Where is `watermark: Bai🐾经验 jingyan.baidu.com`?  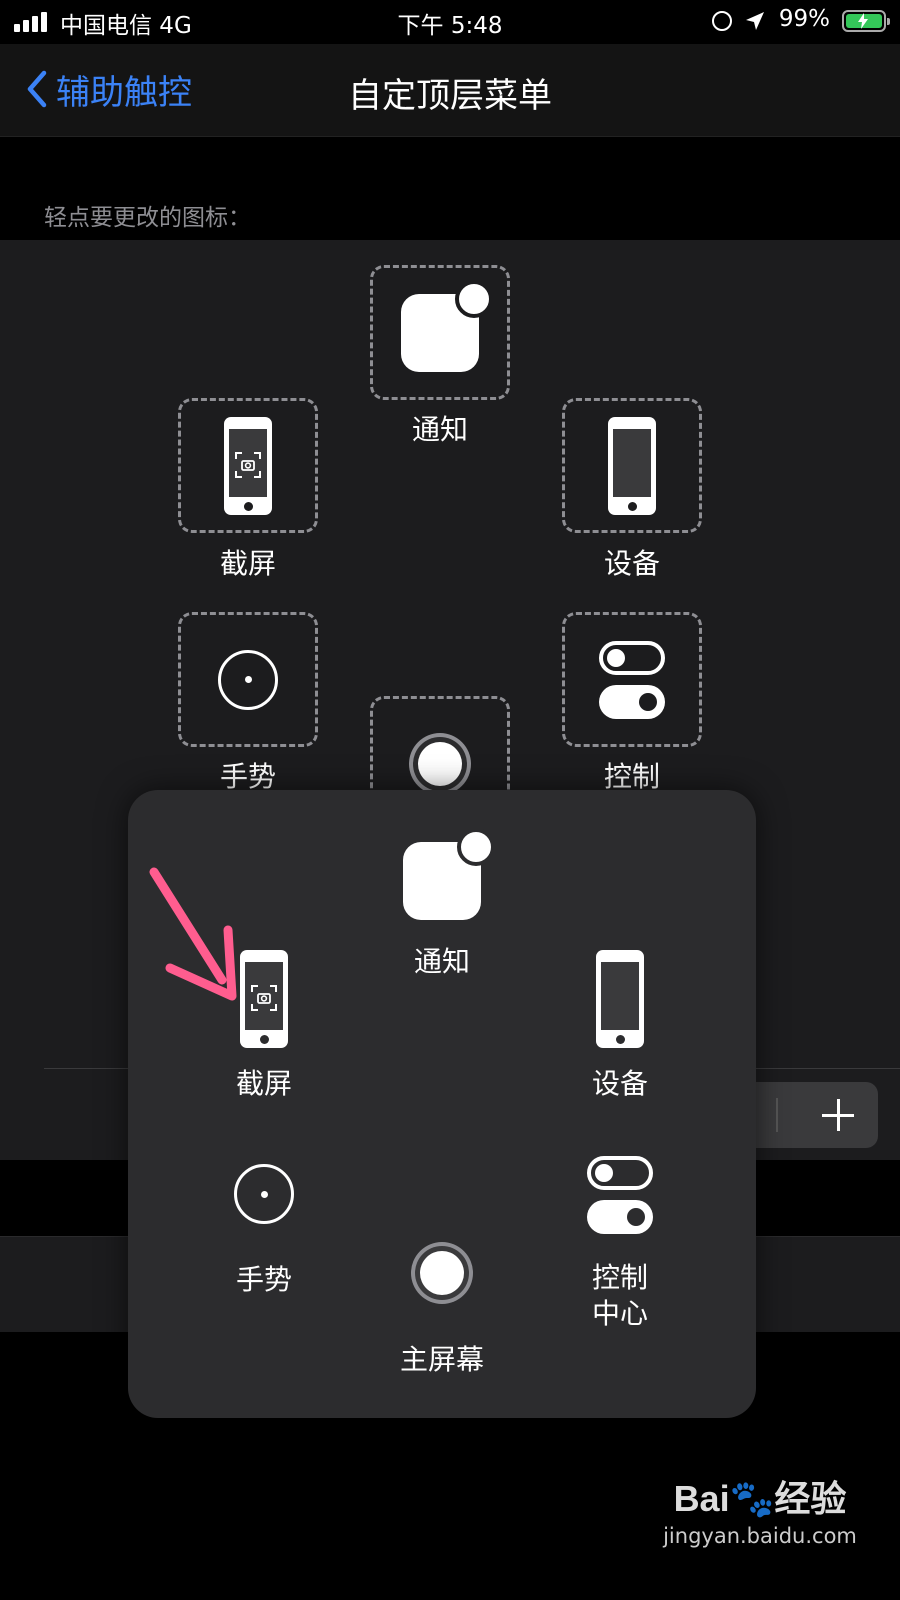
watermark: Bai🐾经验 jingyan.baidu.com is located at coordinates (760, 1509).